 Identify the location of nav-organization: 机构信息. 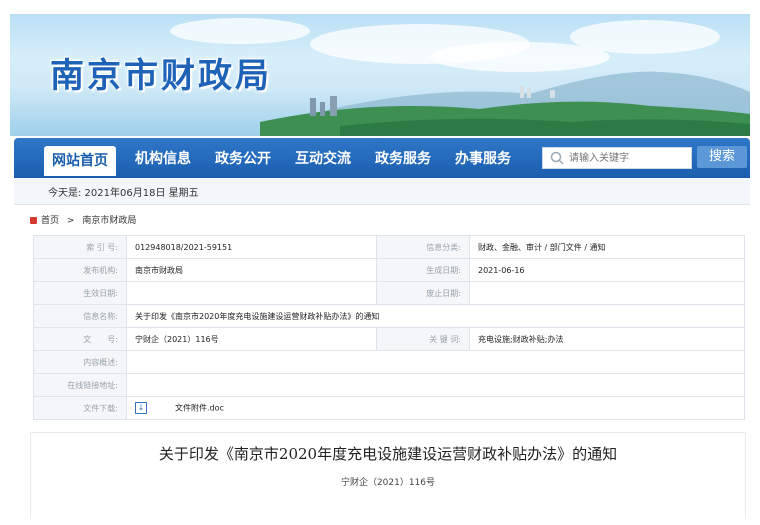
(163, 159).